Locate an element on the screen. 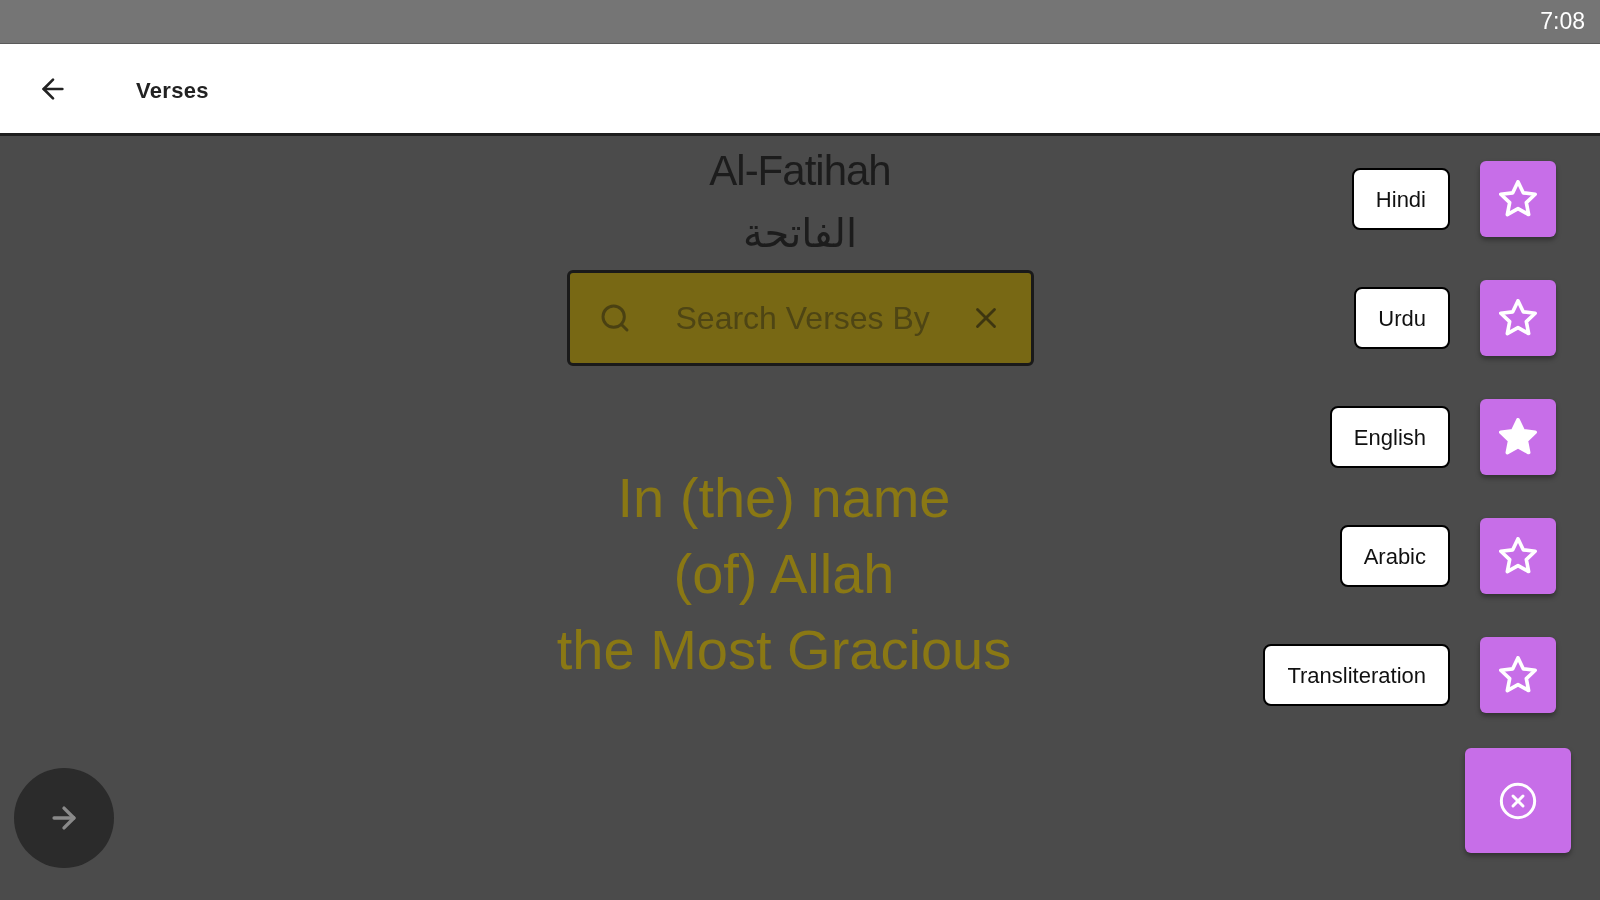 The height and width of the screenshot is (900, 1600). language-label: Urdu is located at coordinates (1402, 318).